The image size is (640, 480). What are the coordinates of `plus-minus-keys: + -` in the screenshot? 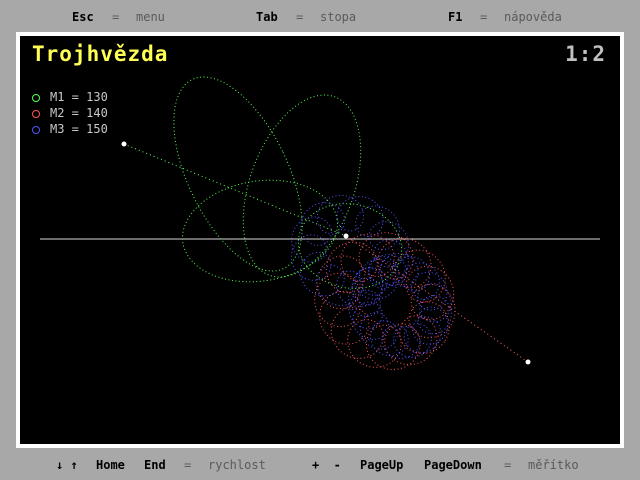 It's located at (326, 465).